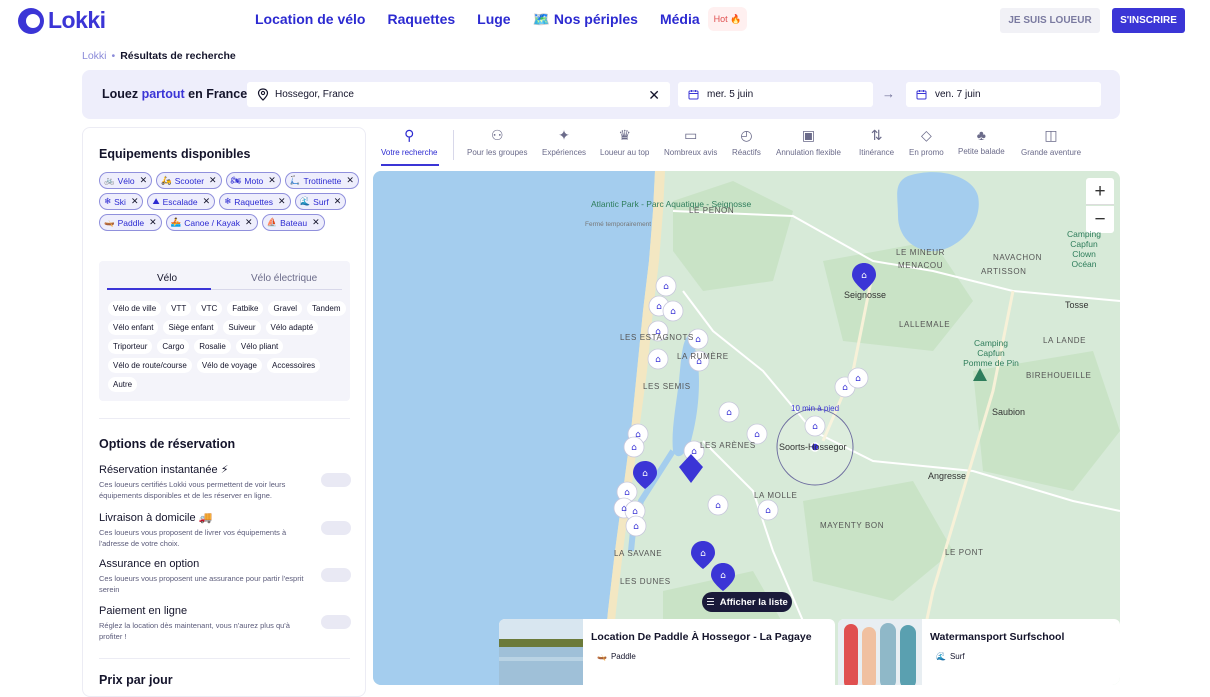 The height and width of the screenshot is (697, 1210). What do you see at coordinates (453, 145) in the screenshot?
I see `category-separator` at bounding box center [453, 145].